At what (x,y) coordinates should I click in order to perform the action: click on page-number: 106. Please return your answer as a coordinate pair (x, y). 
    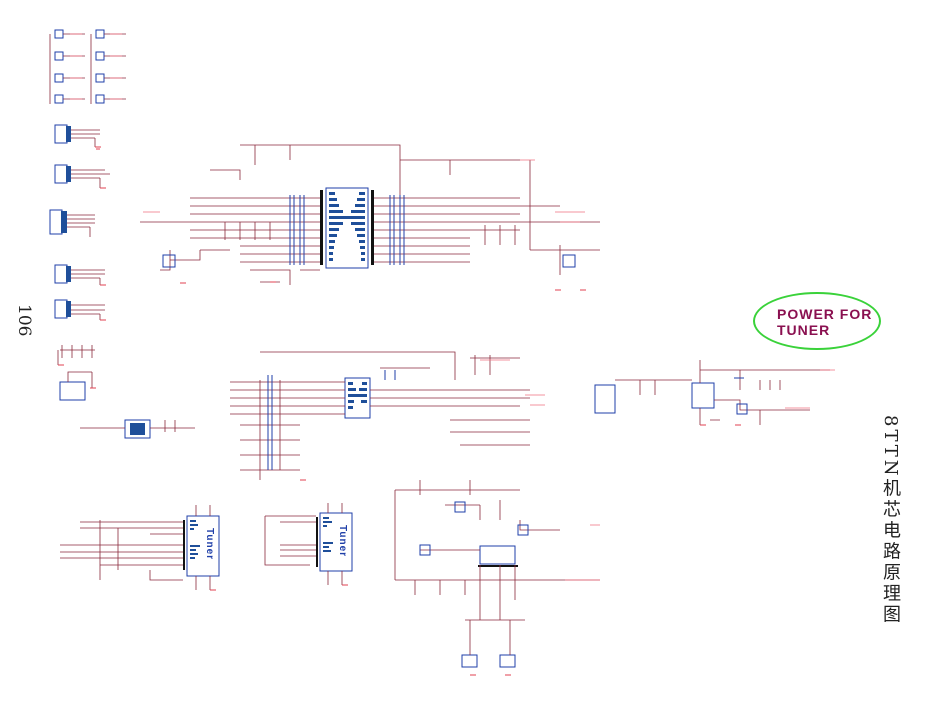
    Looking at the image, I should click on (24, 320).